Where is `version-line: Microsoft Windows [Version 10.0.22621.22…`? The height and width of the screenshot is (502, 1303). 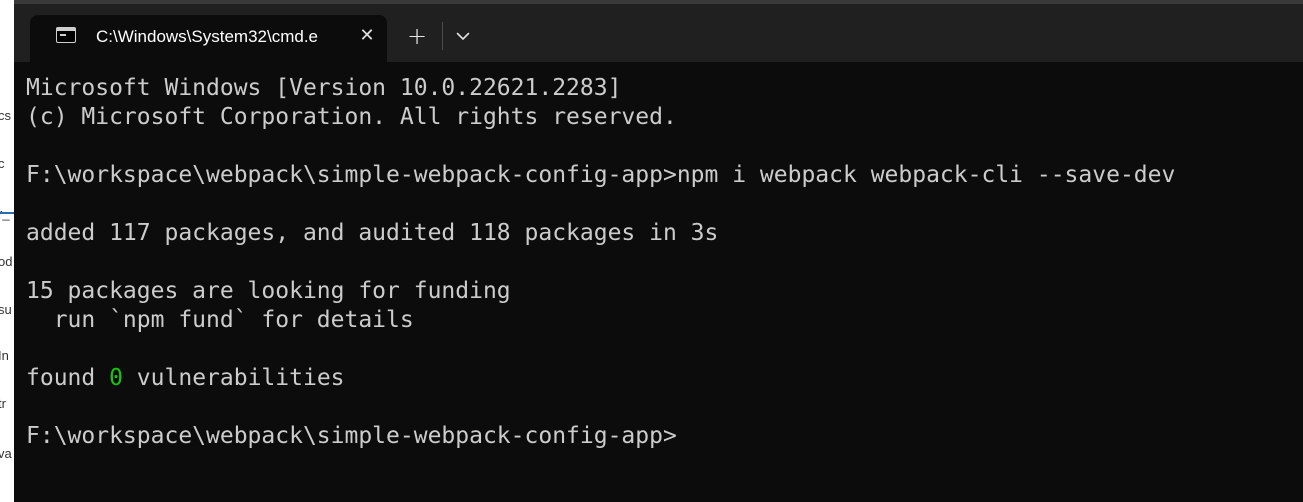 version-line: Microsoft Windows [Version 10.0.22621.22… is located at coordinates (324, 88).